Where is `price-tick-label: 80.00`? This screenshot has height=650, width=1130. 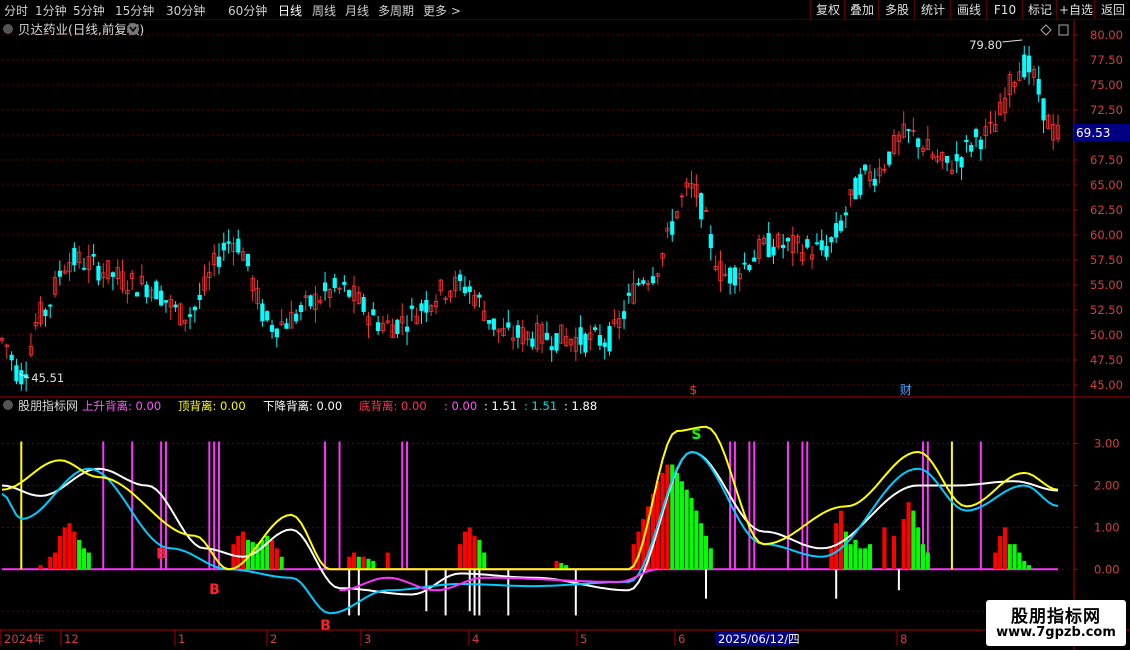
price-tick-label: 80.00 is located at coordinates (1106, 35).